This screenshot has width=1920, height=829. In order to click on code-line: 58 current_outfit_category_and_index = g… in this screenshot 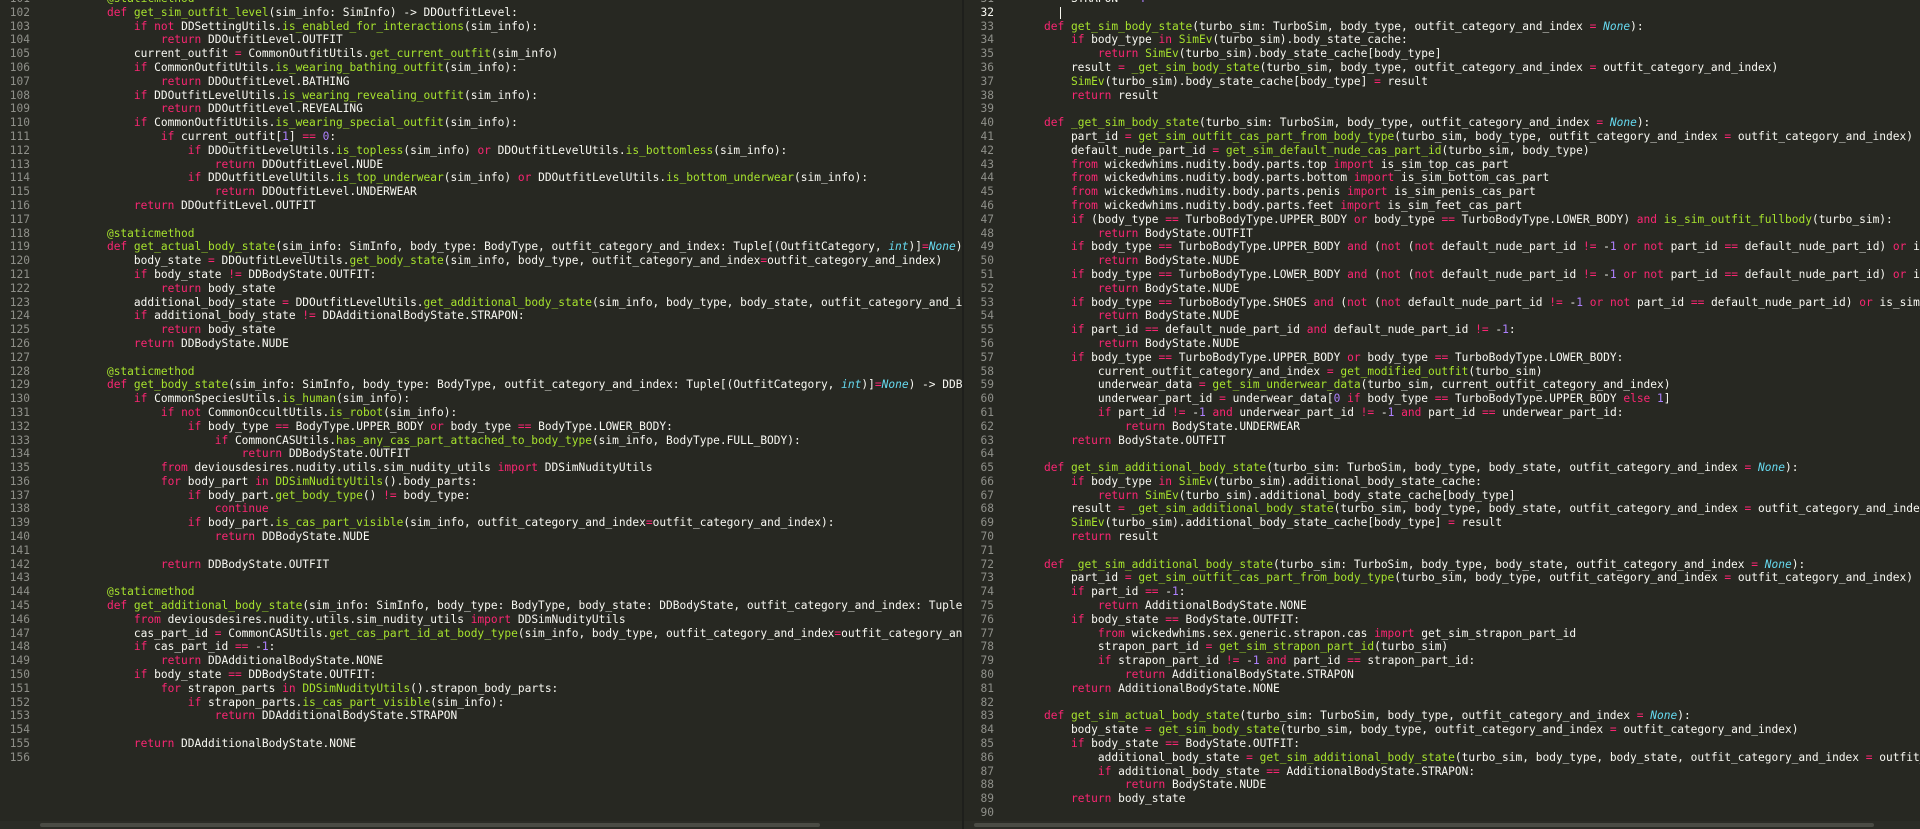, I will do `click(1442, 372)`.